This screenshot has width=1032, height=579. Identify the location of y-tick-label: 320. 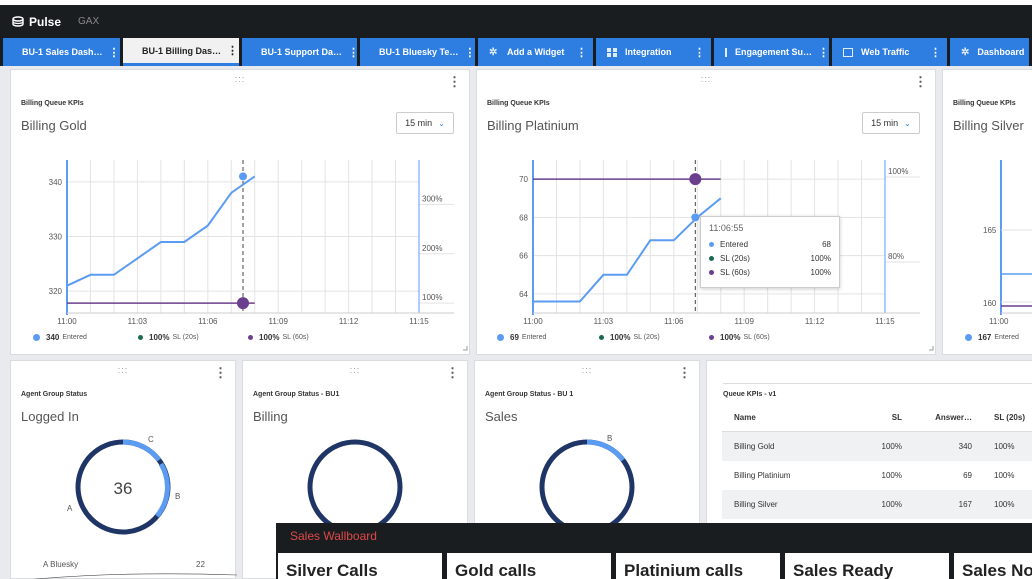
(56, 291).